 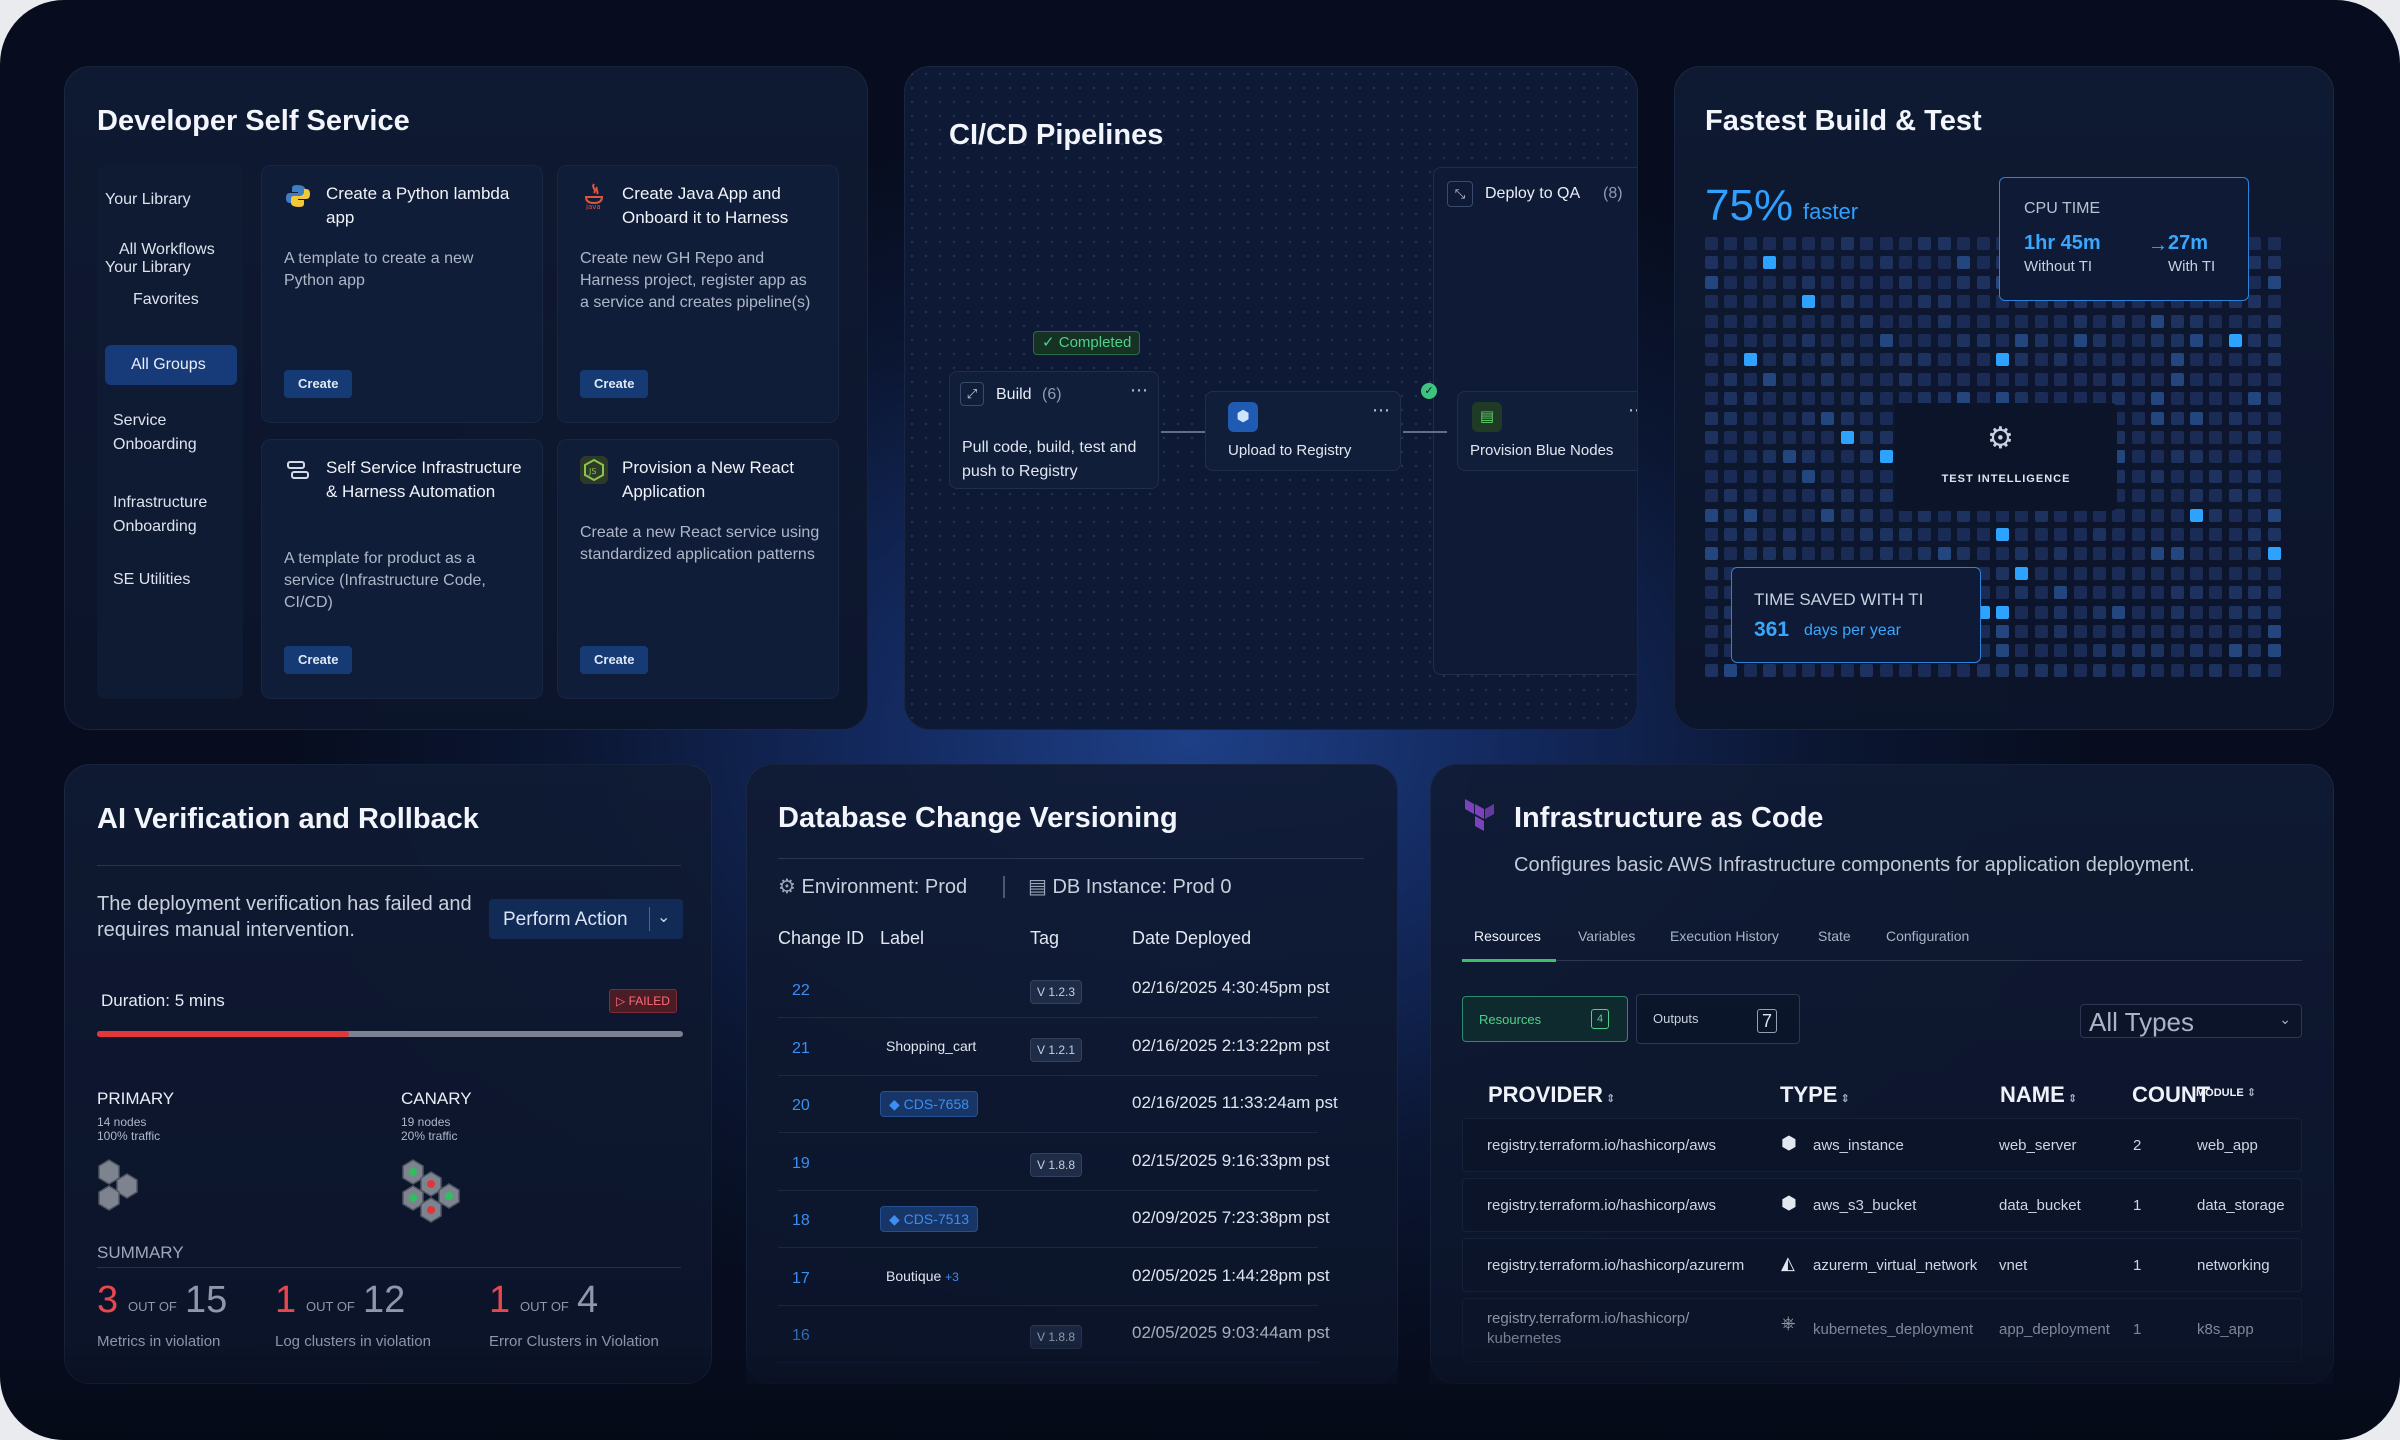 What do you see at coordinates (2191, 1021) in the screenshot?
I see `type-filter-select: All Types ⌄` at bounding box center [2191, 1021].